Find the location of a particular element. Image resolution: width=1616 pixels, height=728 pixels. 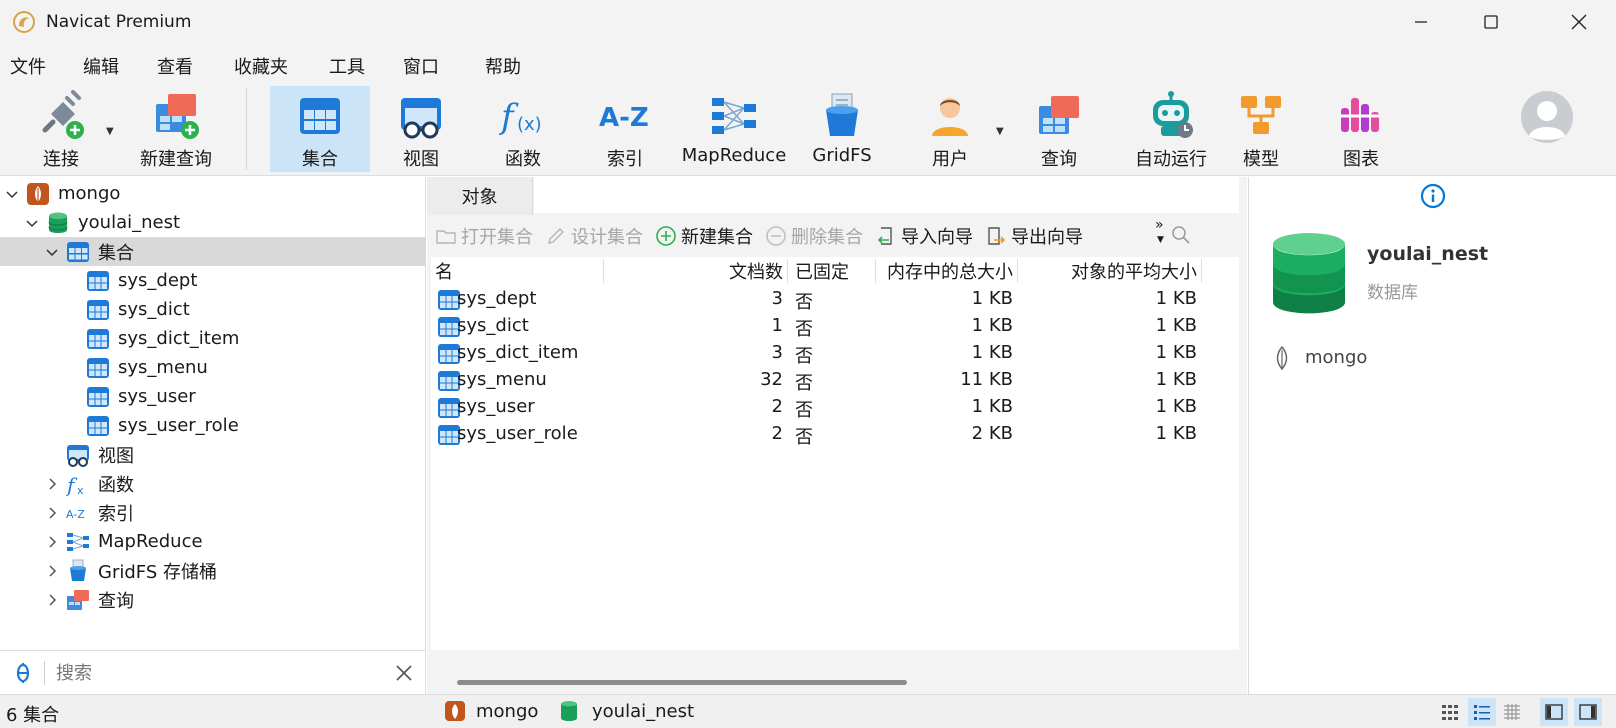

menu-favorites: 收藏夹 is located at coordinates (261, 66).